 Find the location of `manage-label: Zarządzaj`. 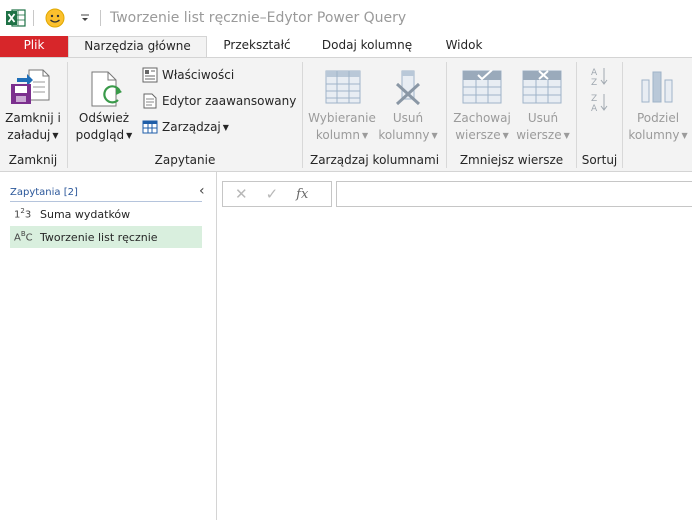

manage-label: Zarządzaj is located at coordinates (191, 127).